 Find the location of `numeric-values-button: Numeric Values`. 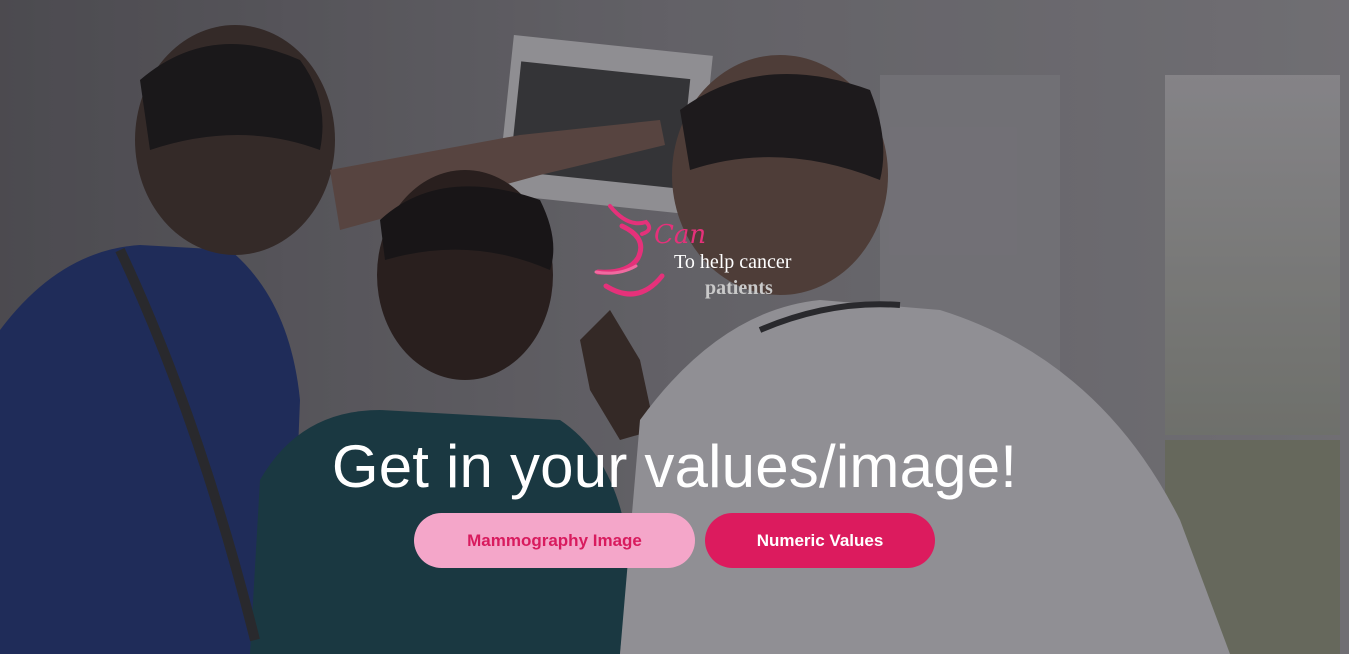

numeric-values-button: Numeric Values is located at coordinates (820, 540).